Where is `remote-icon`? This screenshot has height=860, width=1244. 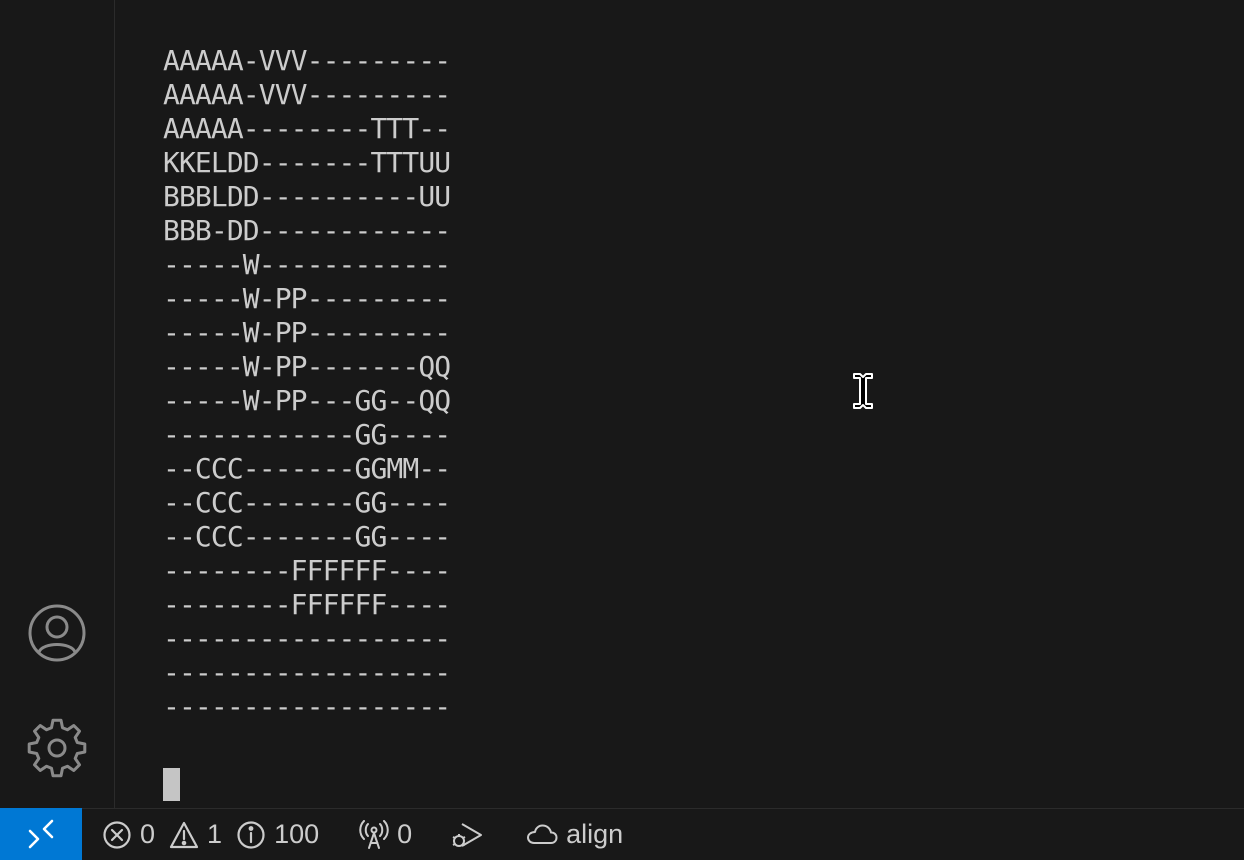
remote-icon is located at coordinates (41, 834).